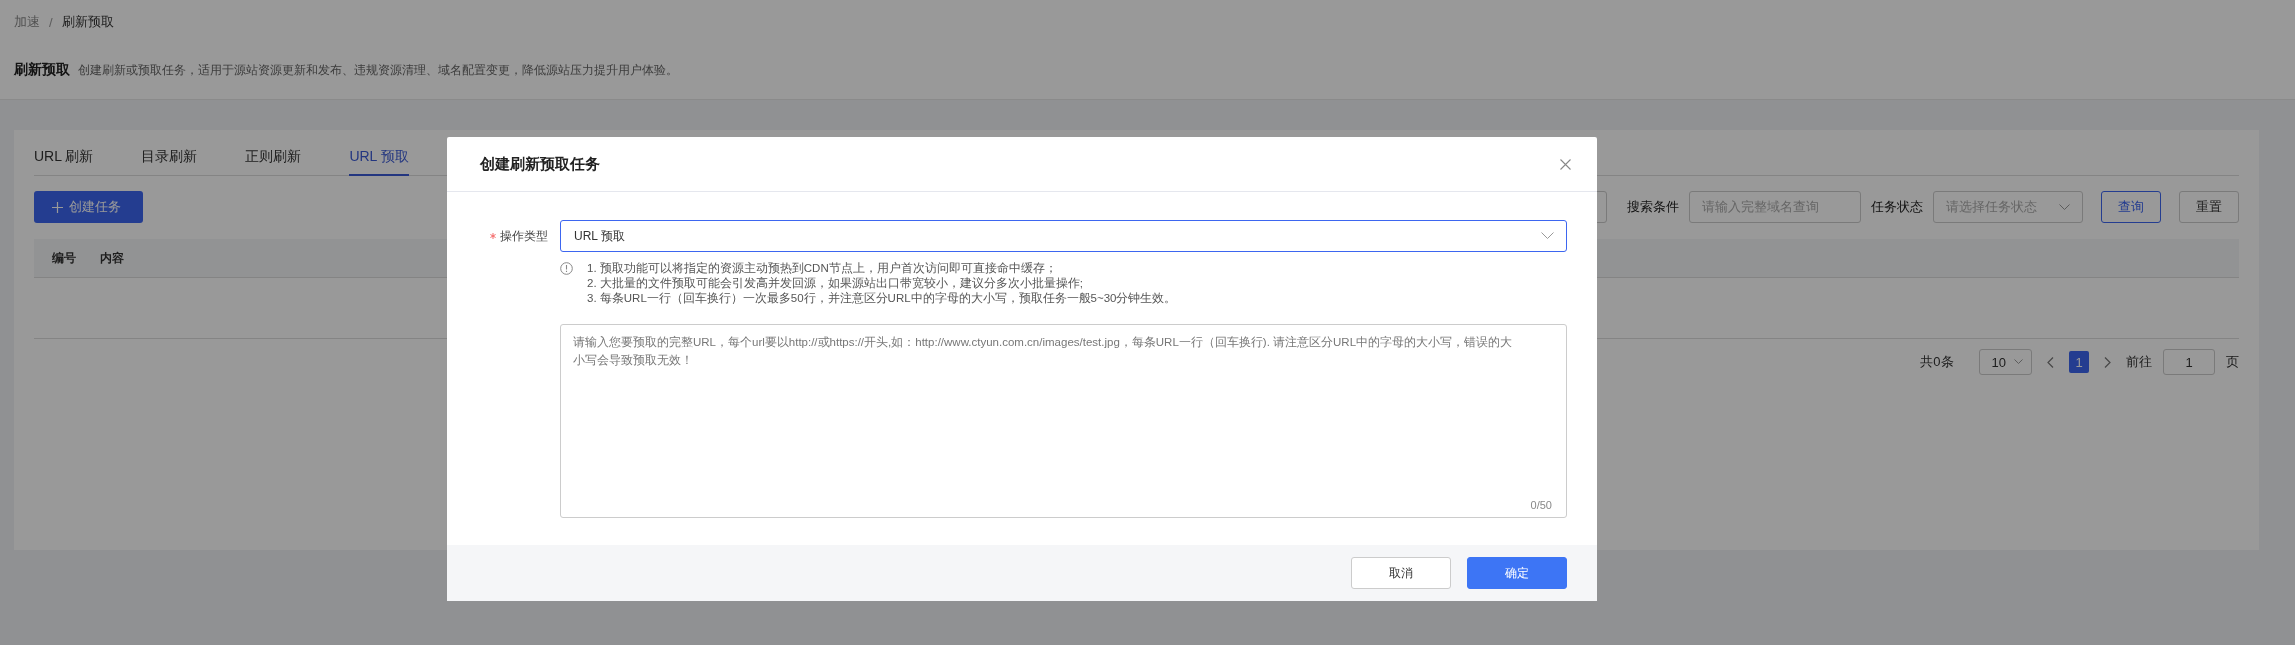  I want to click on next-page-icon, so click(2107, 362).